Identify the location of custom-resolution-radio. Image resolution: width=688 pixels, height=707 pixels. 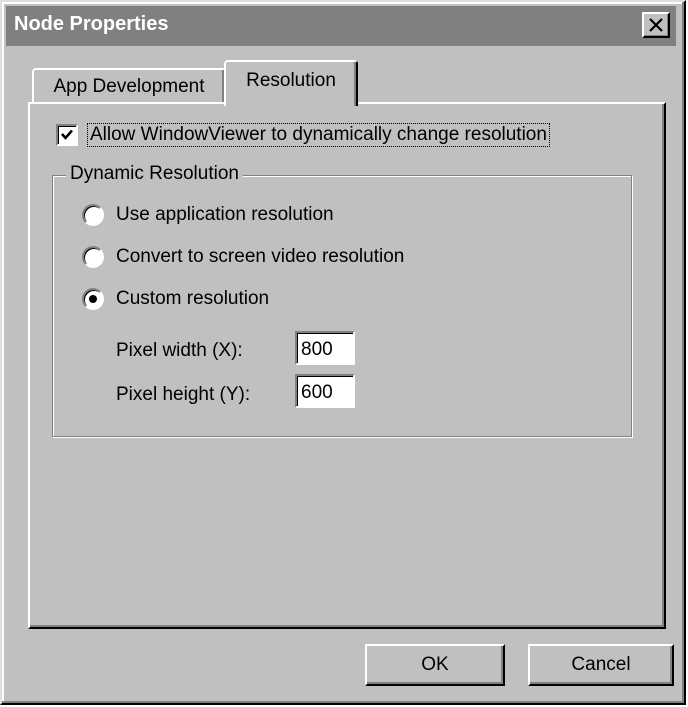
(93, 299).